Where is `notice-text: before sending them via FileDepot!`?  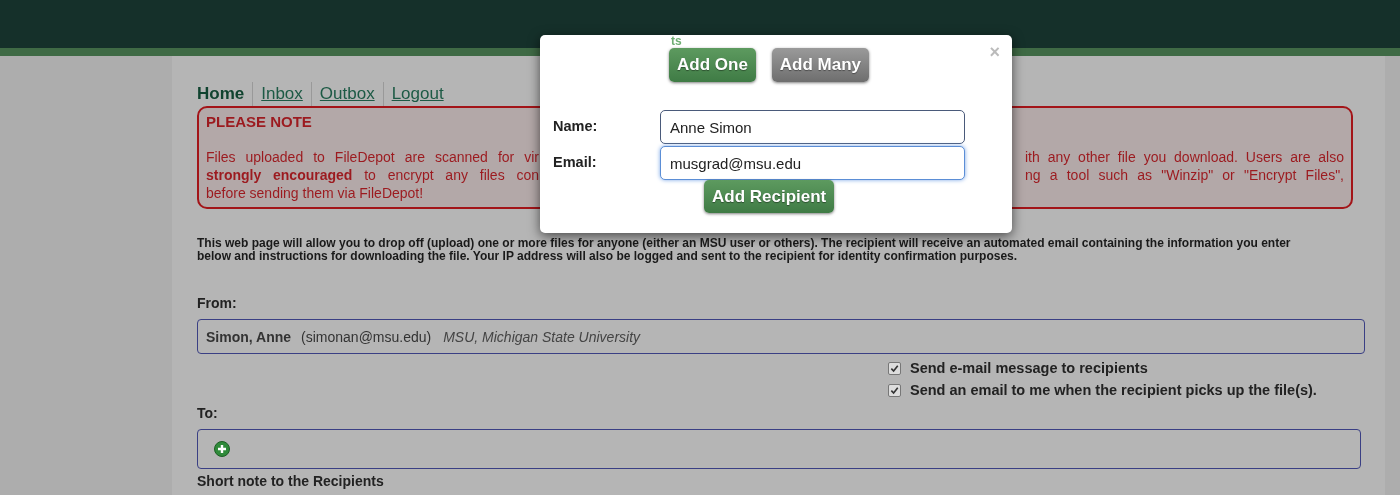 notice-text: before sending them via FileDepot! is located at coordinates (315, 193).